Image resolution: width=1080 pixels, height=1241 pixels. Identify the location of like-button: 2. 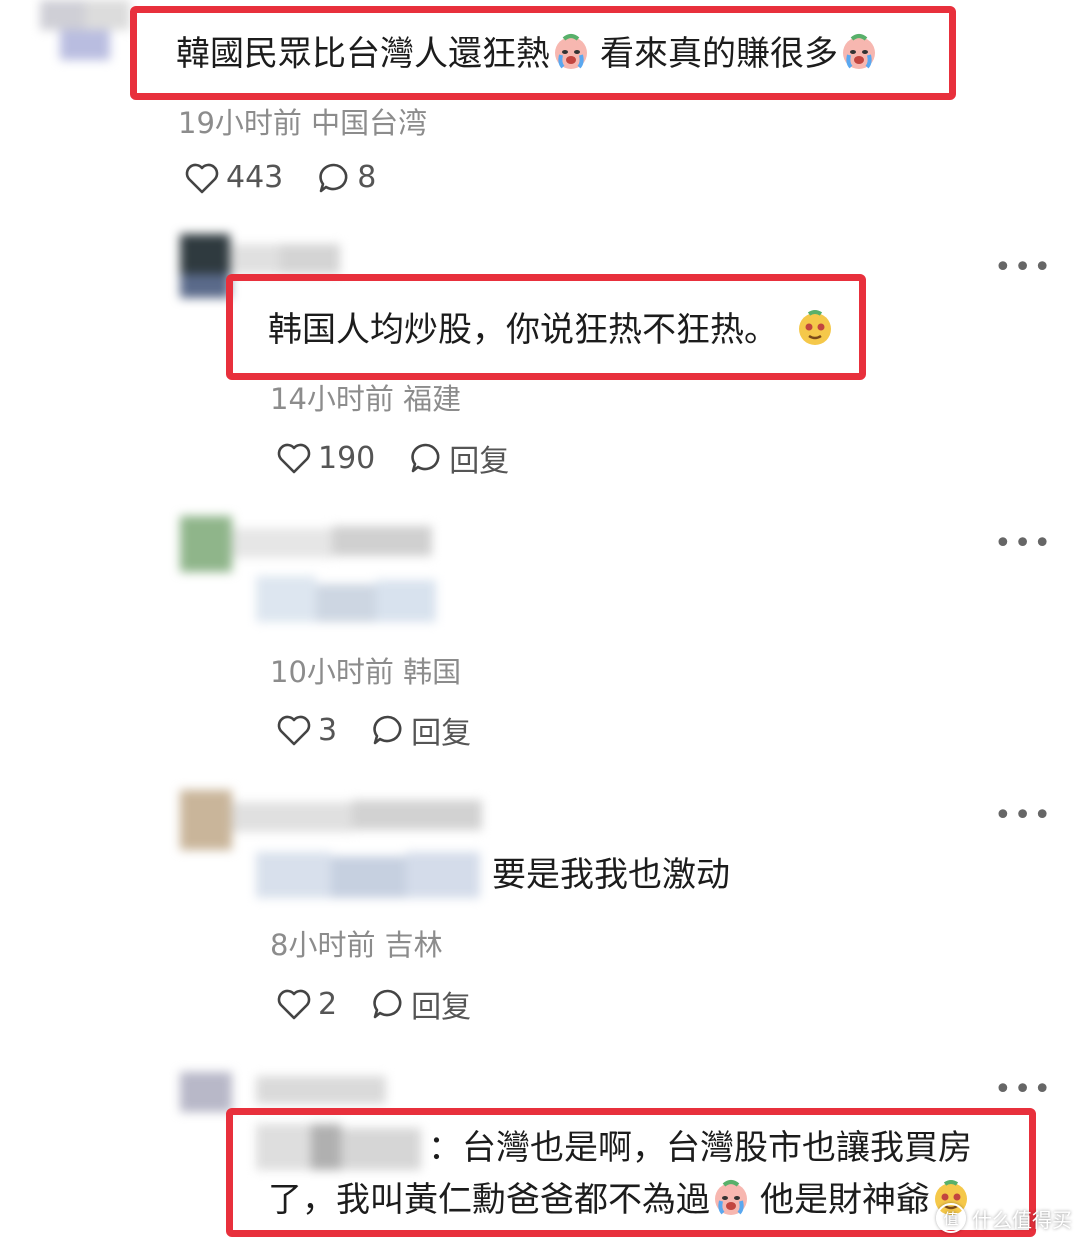
(306, 1004).